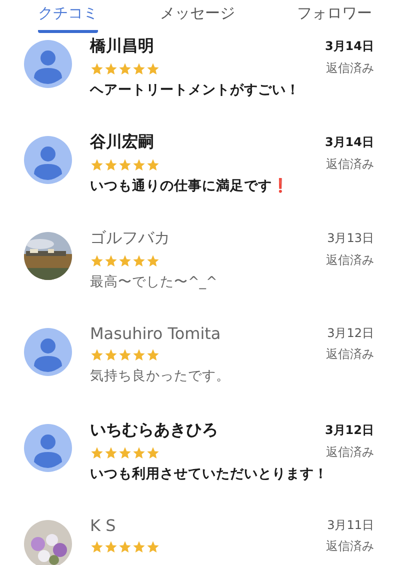  What do you see at coordinates (350, 238) in the screenshot?
I see `review-date: 3月13日` at bounding box center [350, 238].